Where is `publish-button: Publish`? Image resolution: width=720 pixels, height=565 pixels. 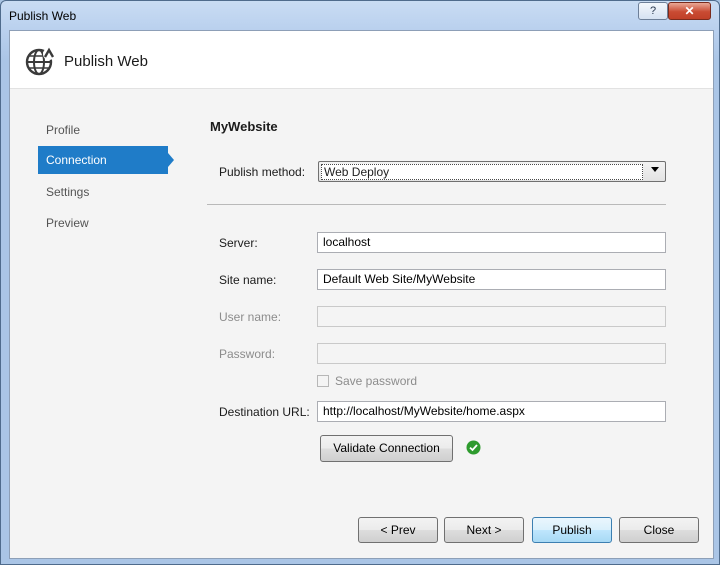
publish-button: Publish is located at coordinates (572, 530).